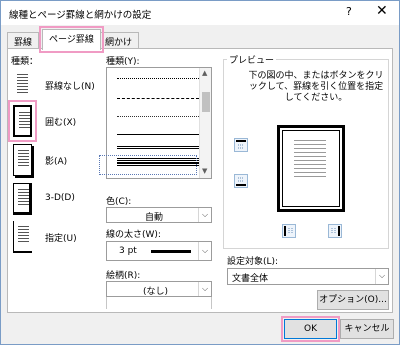 The width and height of the screenshot is (400, 345). Describe the element at coordinates (60, 198) in the screenshot. I see `kind-3d-label: 3-D(D)` at that location.